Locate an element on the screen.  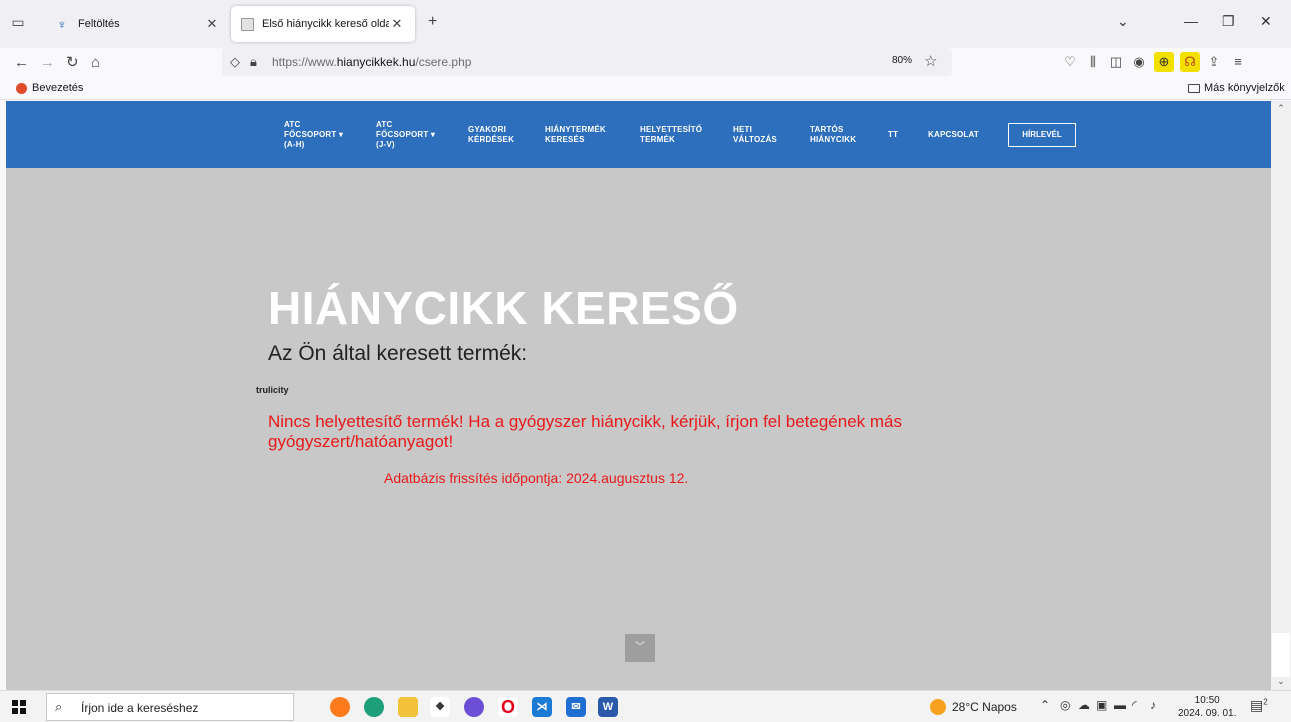
window-close-icon: ✕ is located at coordinates (1266, 21).